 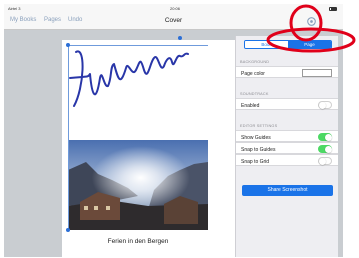 I want to click on snap-to-guides-toggle, so click(x=325, y=149).